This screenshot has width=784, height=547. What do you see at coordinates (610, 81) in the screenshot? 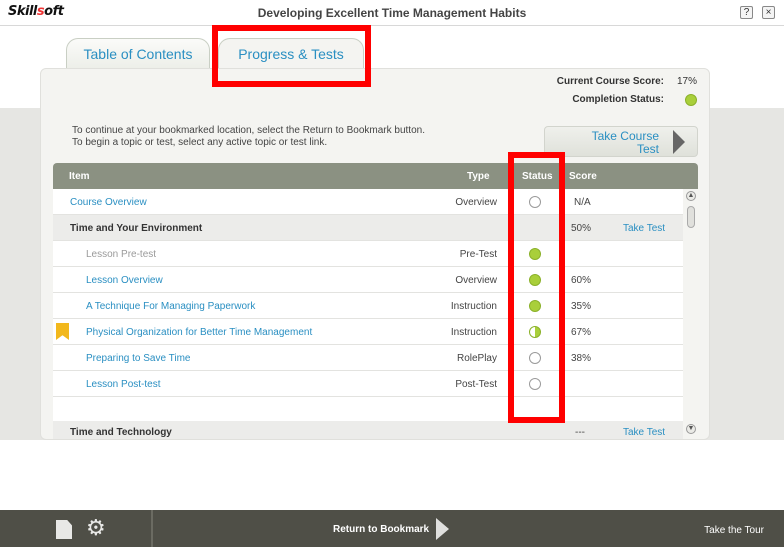
I see `current-score-label: Current Course Score:` at bounding box center [610, 81].